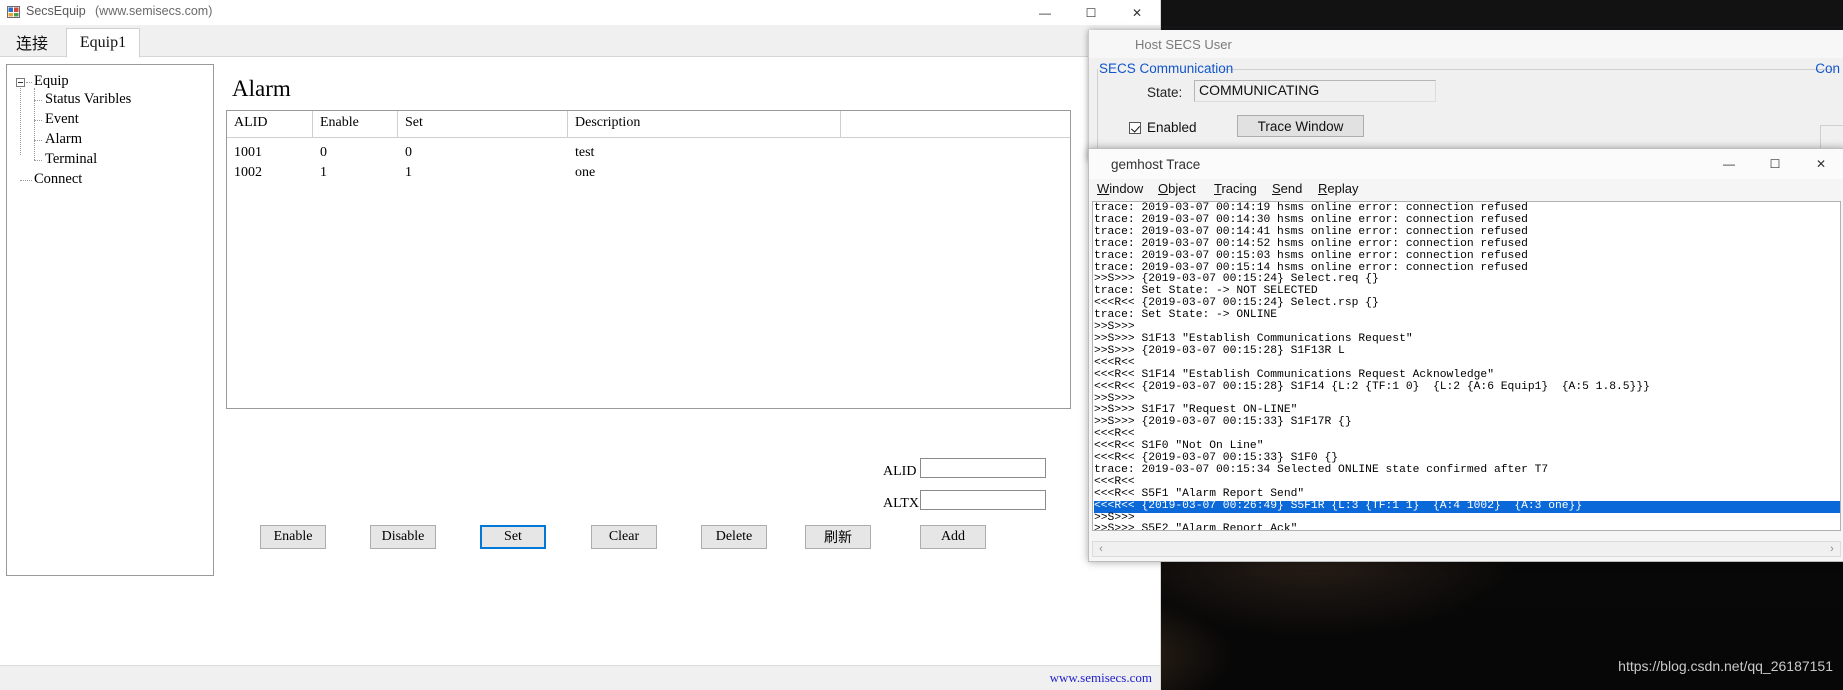 This screenshot has height=690, width=1843. What do you see at coordinates (323, 152) in the screenshot?
I see `cell-enable: 0` at bounding box center [323, 152].